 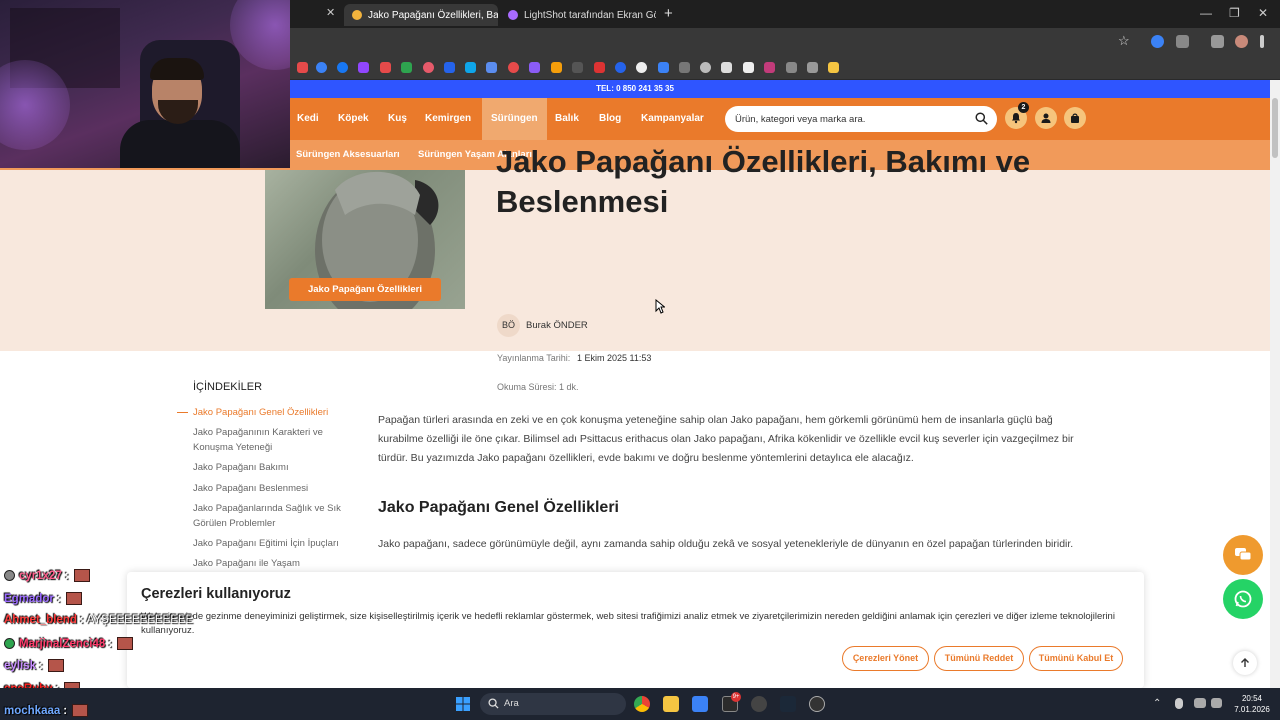 What do you see at coordinates (1234, 13) in the screenshot?
I see `restore-button: ❐` at bounding box center [1234, 13].